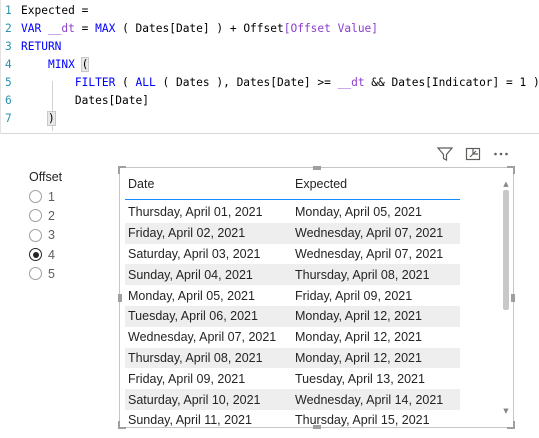 Image resolution: width=539 pixels, height=438 pixels. Describe the element at coordinates (8, 10) in the screenshot. I see `line-number: 1` at that location.